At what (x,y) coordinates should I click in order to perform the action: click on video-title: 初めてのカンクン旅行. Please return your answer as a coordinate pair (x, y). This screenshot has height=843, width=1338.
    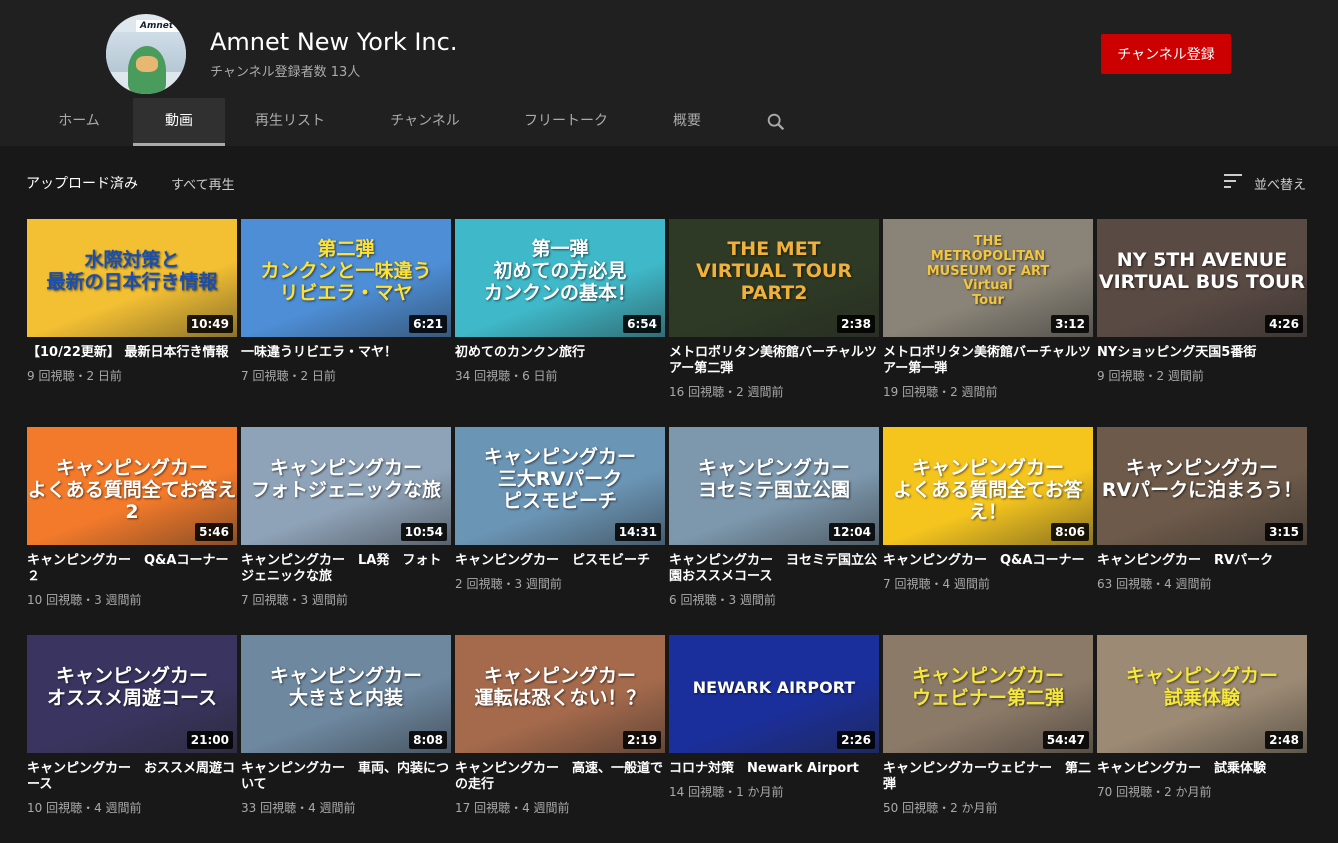
    Looking at the image, I should click on (560, 353).